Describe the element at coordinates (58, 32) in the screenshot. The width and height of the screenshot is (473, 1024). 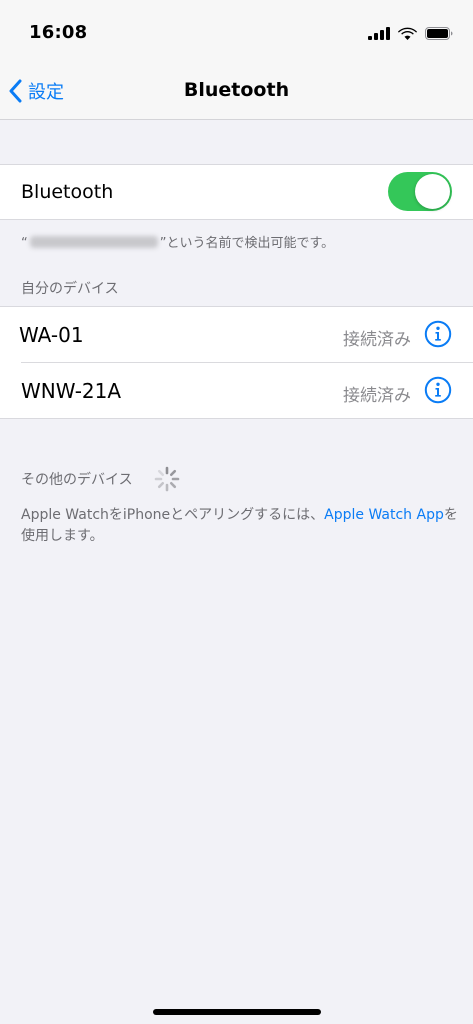
I see `status-time: 16:08` at that location.